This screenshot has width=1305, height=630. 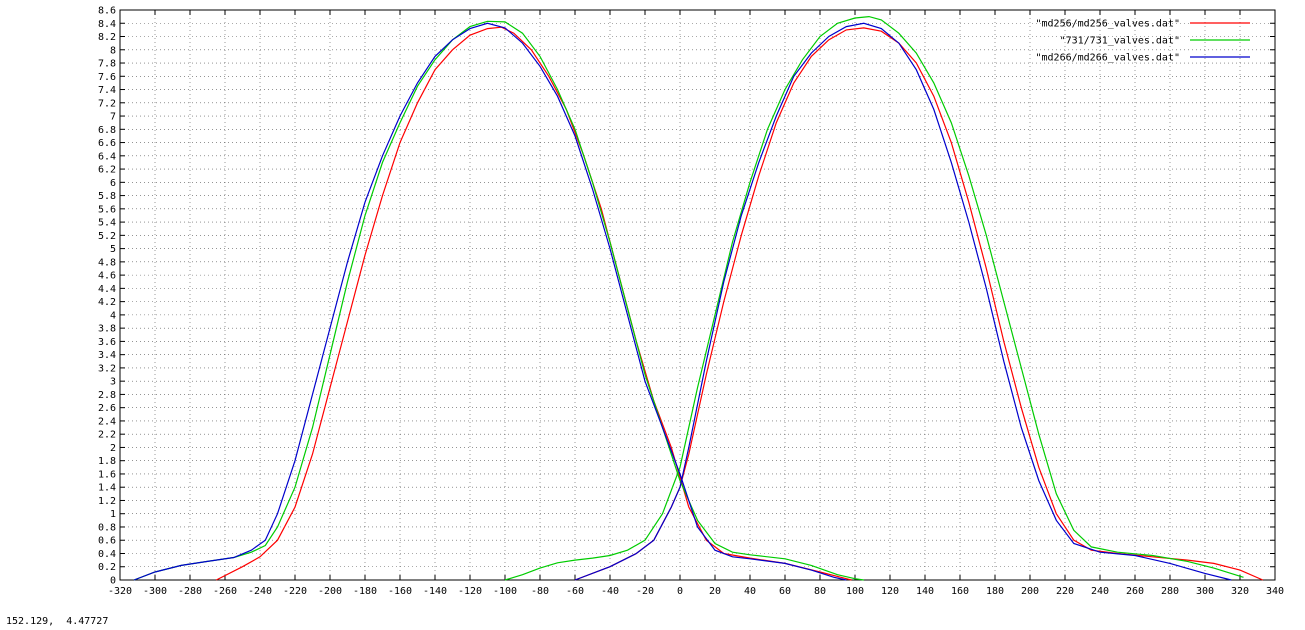 I want to click on x-tick-label: -40, so click(x=610, y=591).